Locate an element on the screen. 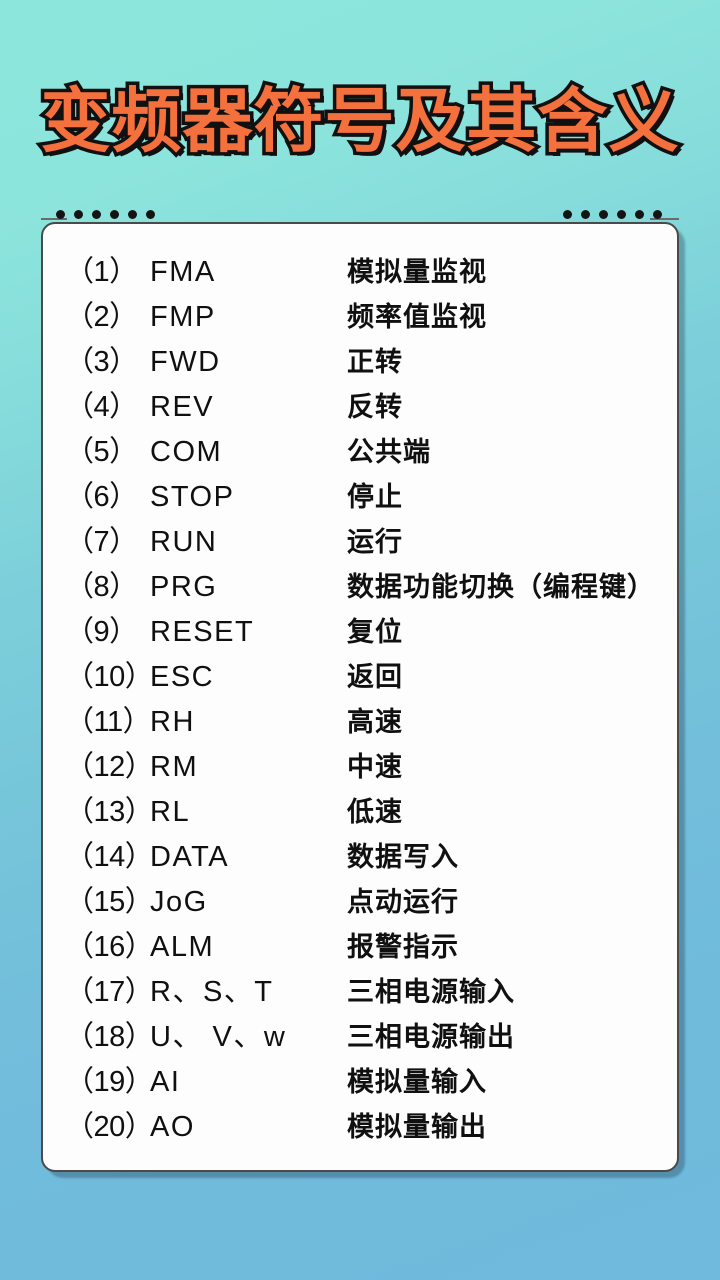  list-item-symbol: FMA is located at coordinates (183, 272).